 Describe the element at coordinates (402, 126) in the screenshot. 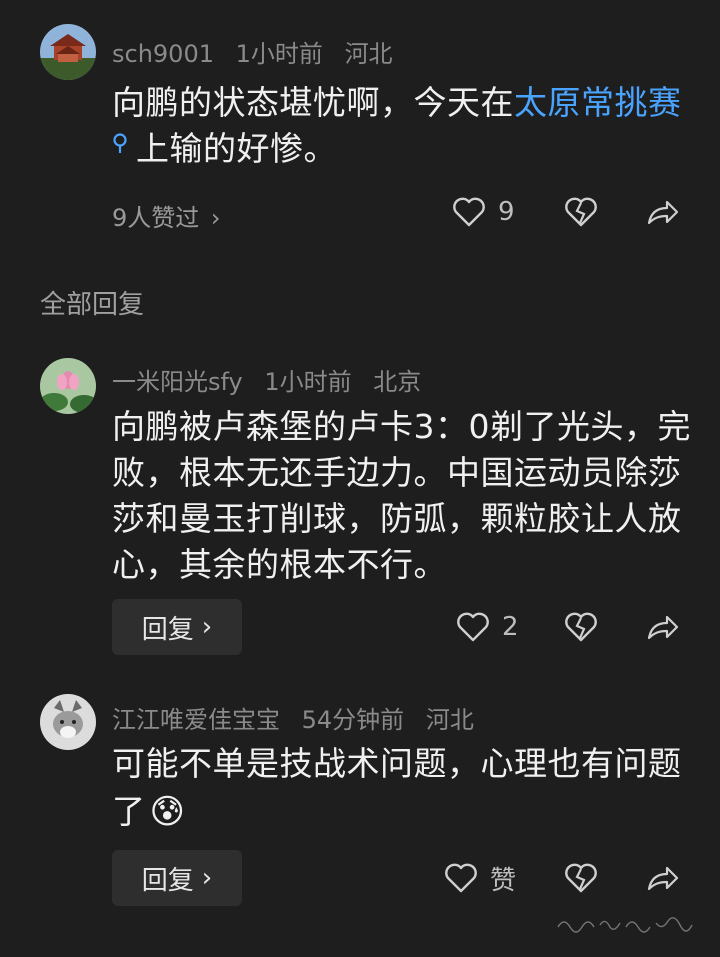

I see `post-text: 向鹏的状态堪忧啊，今天在太原常挑赛上输的好惨。` at that location.